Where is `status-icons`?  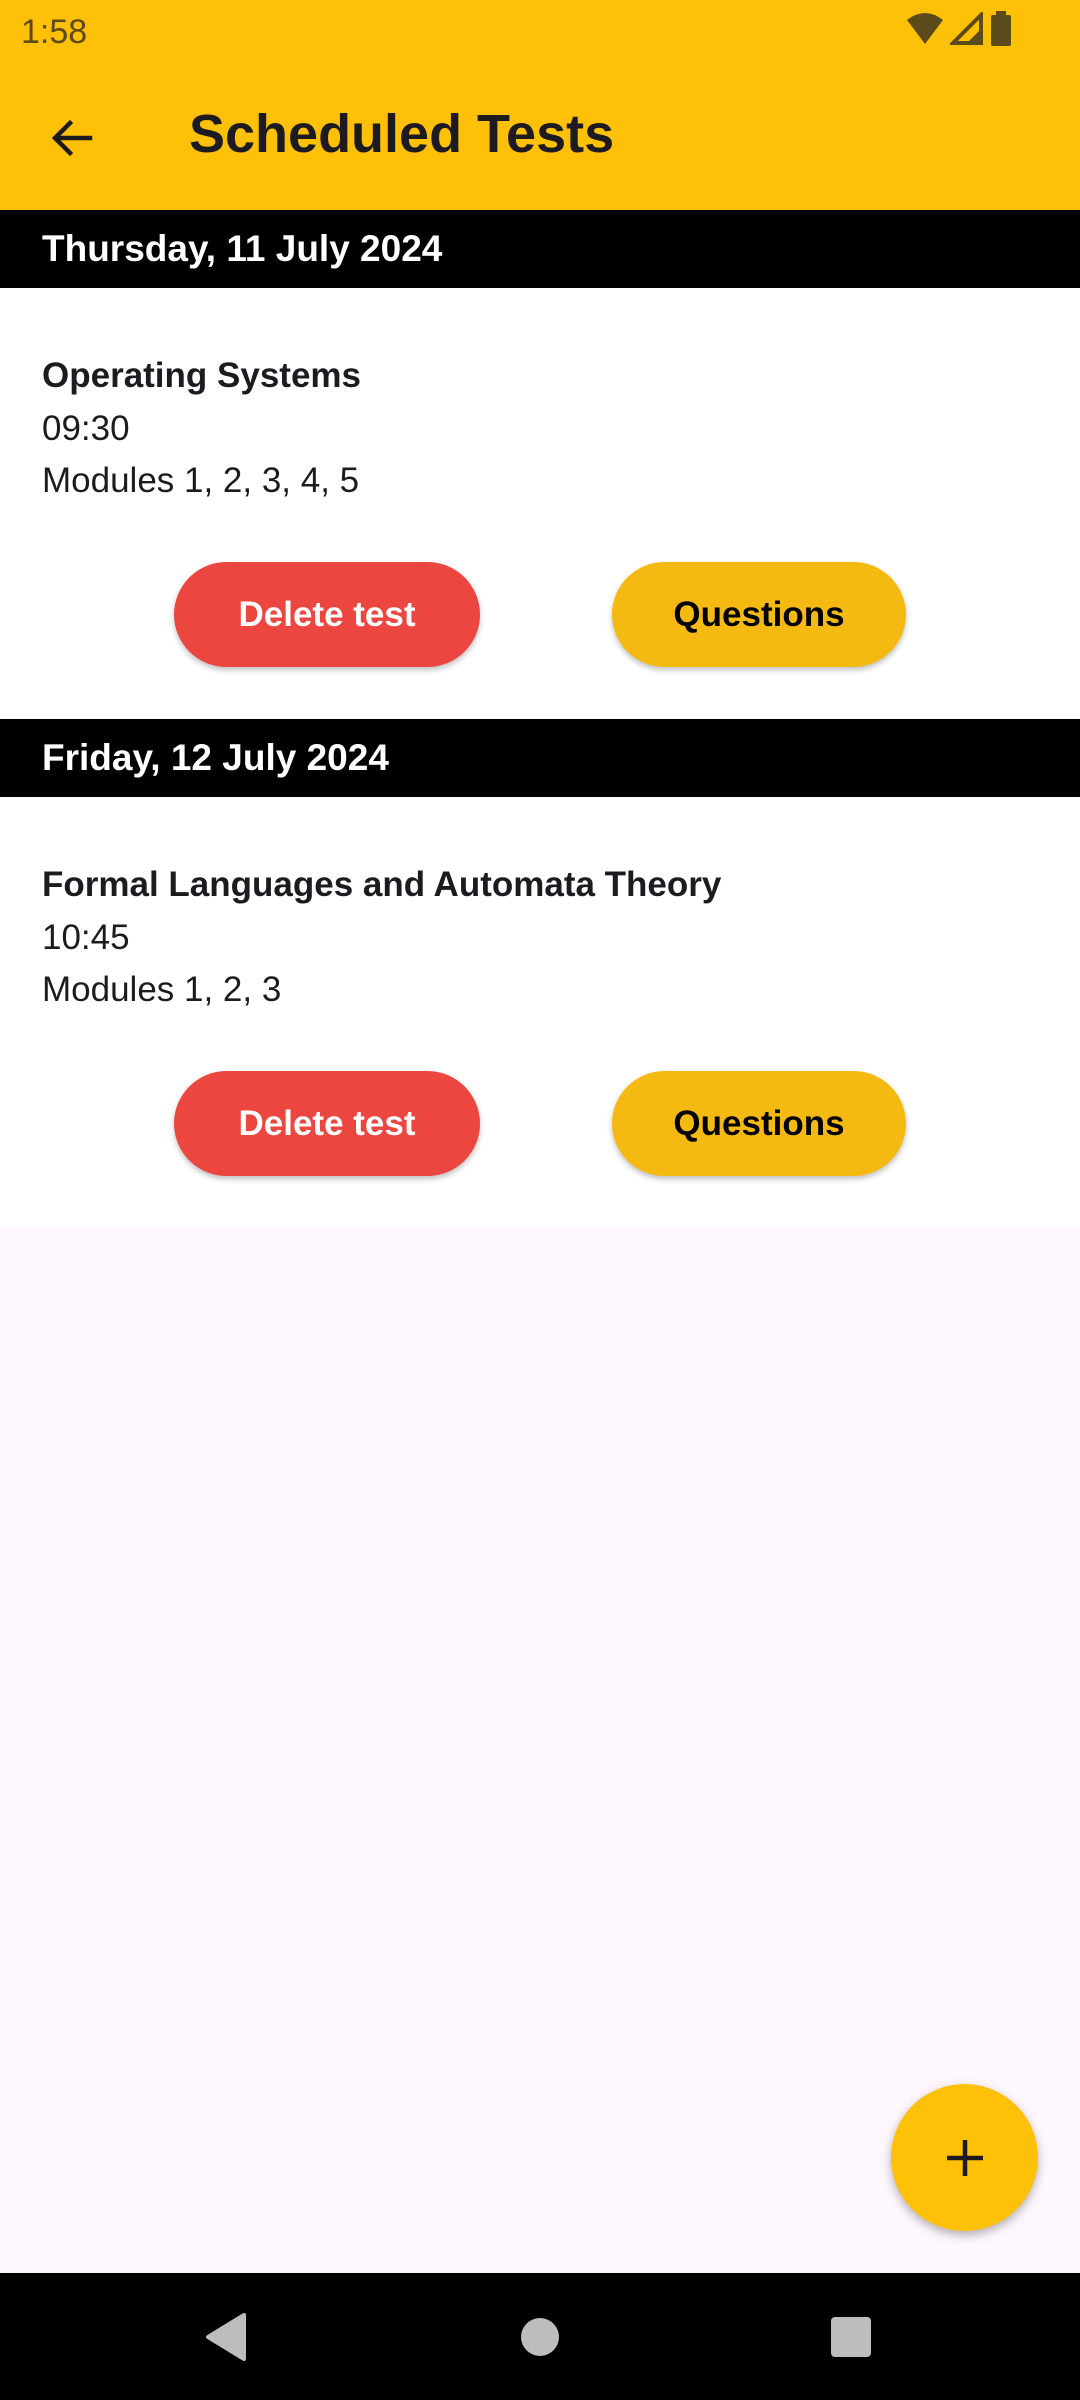 status-icons is located at coordinates (959, 30).